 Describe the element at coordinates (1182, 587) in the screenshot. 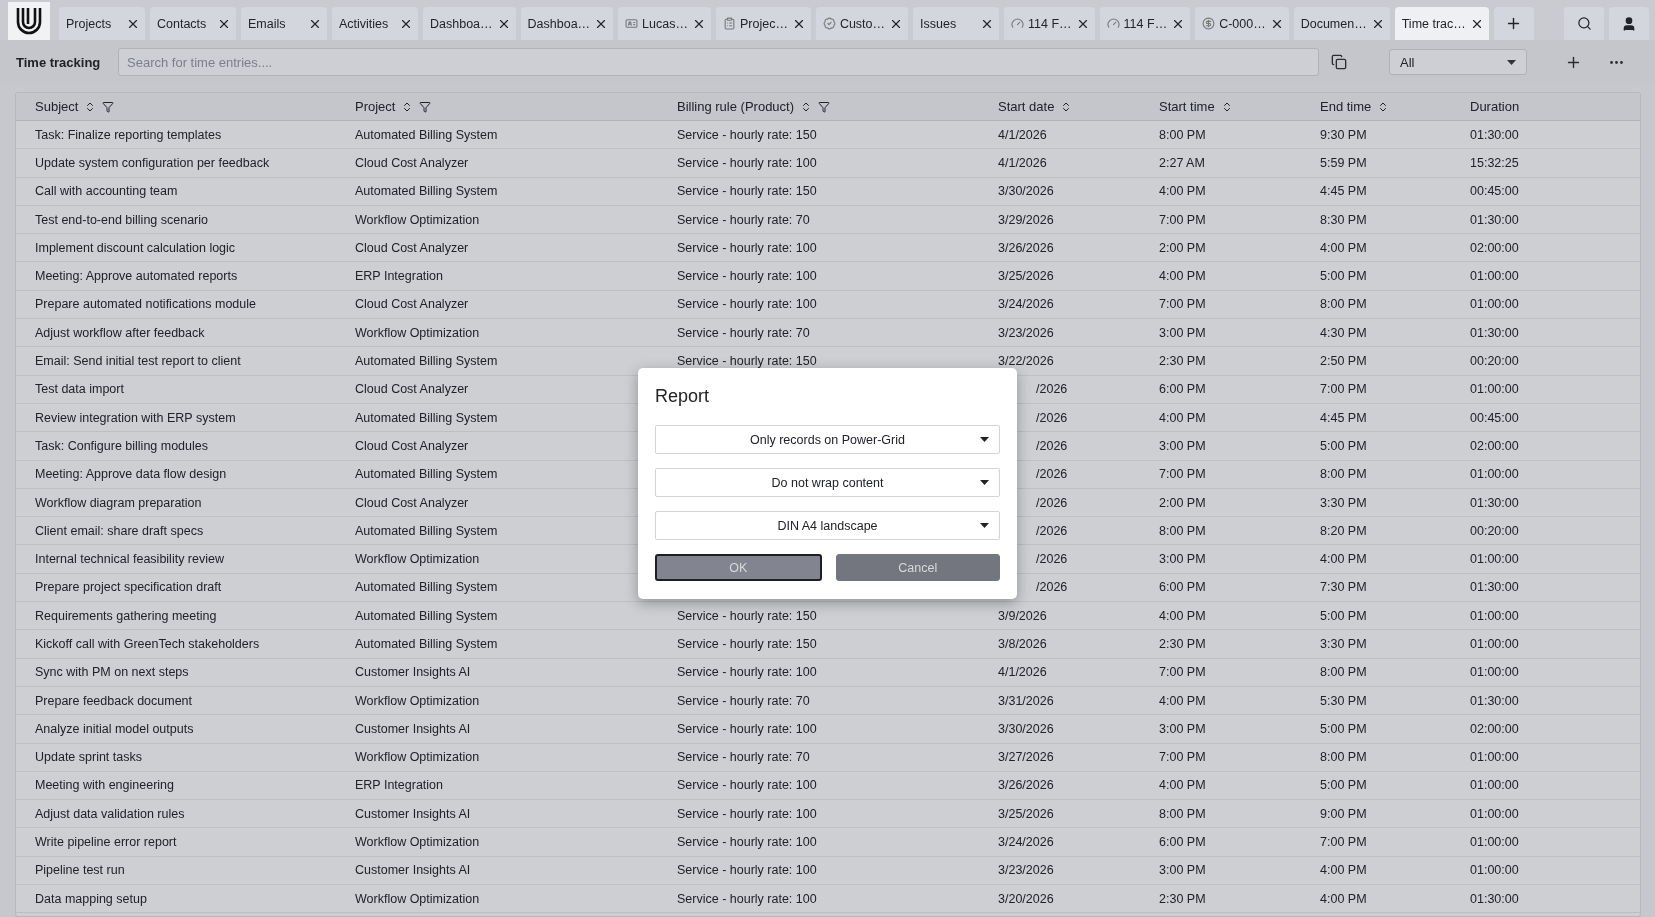

I see `table-cell: 6:00 PM` at that location.